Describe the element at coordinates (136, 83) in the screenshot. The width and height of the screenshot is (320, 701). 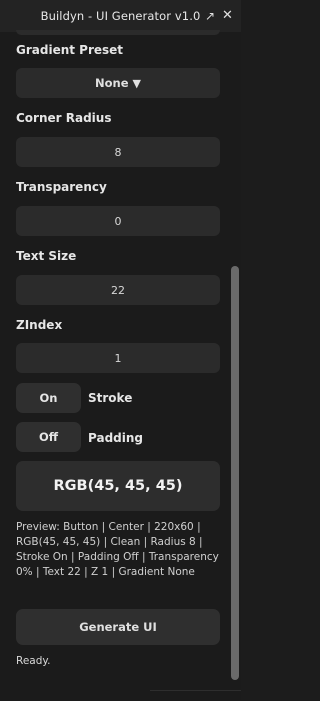
I see `chevron-down-icon: ▼` at that location.